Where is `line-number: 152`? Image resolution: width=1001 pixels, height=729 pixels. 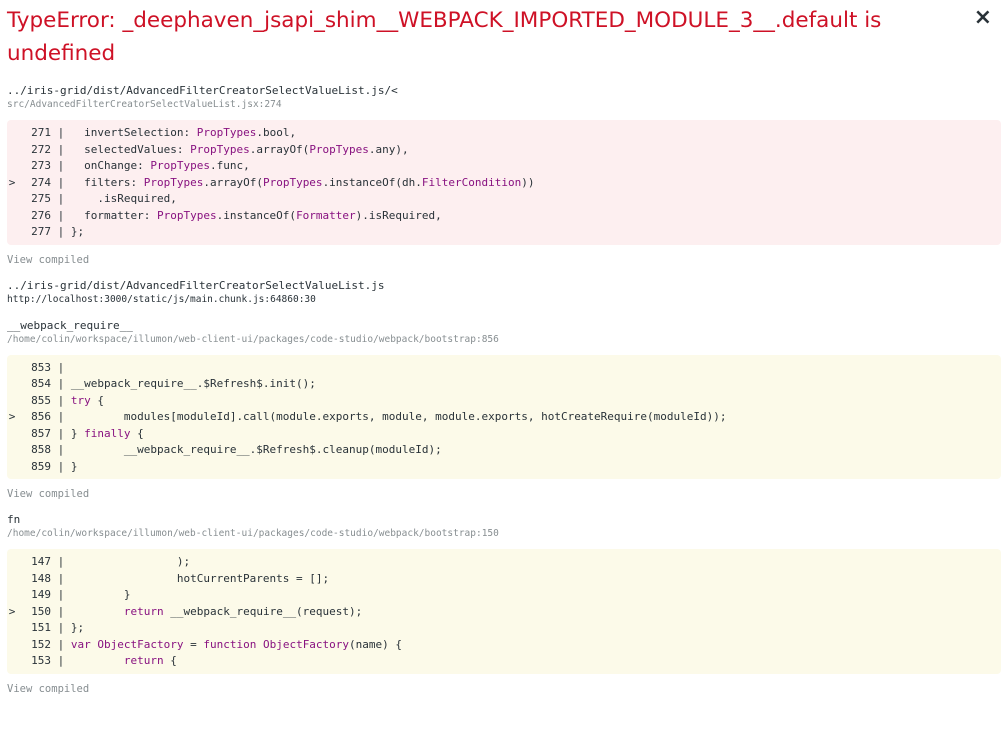 line-number: 152 is located at coordinates (41, 644).